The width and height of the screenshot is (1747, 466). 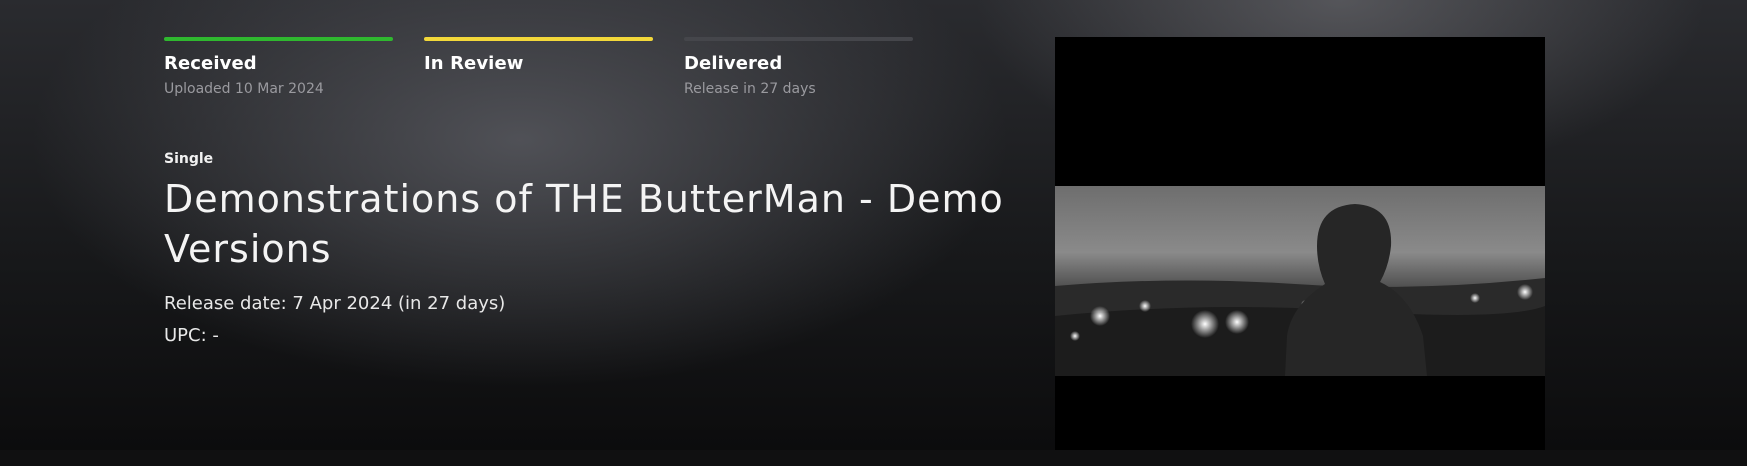 I want to click on upc-code: UPC: -, so click(x=191, y=335).